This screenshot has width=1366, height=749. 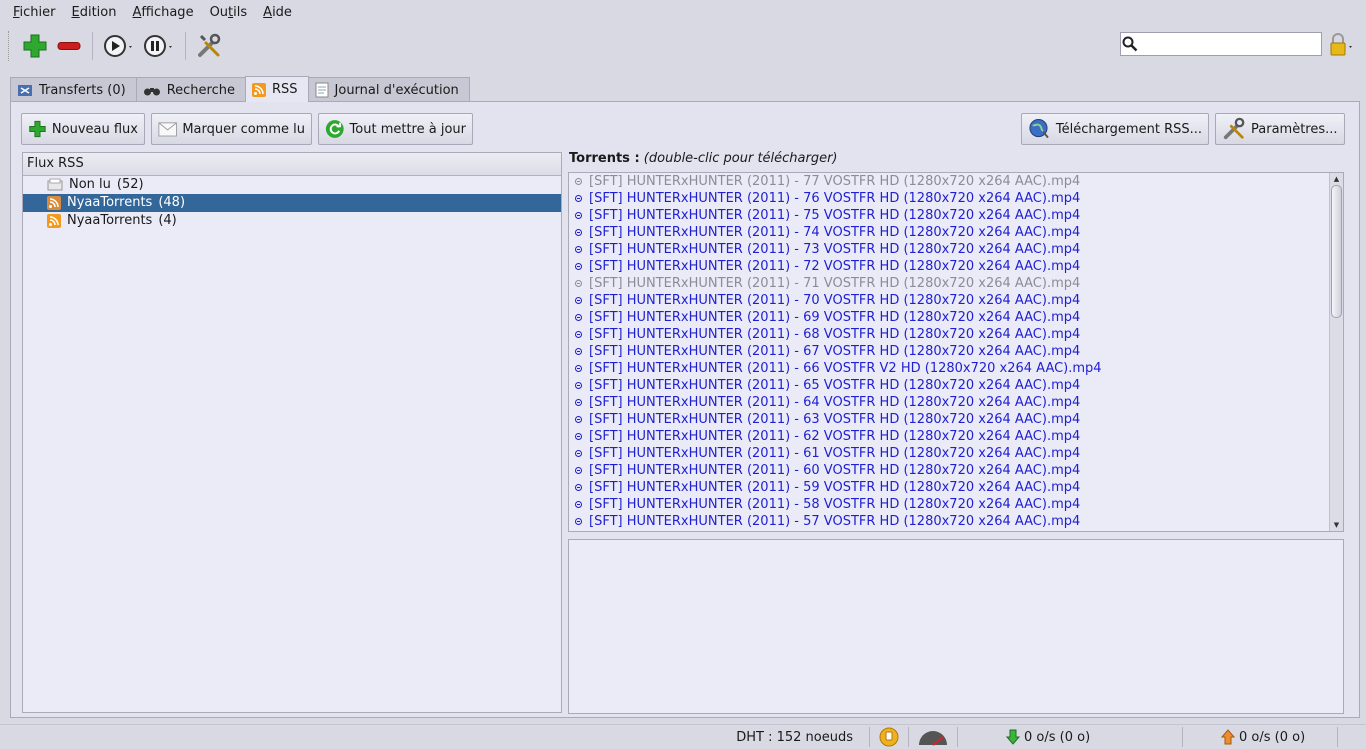 I want to click on menu-mnemonic: A, so click(x=268, y=12).